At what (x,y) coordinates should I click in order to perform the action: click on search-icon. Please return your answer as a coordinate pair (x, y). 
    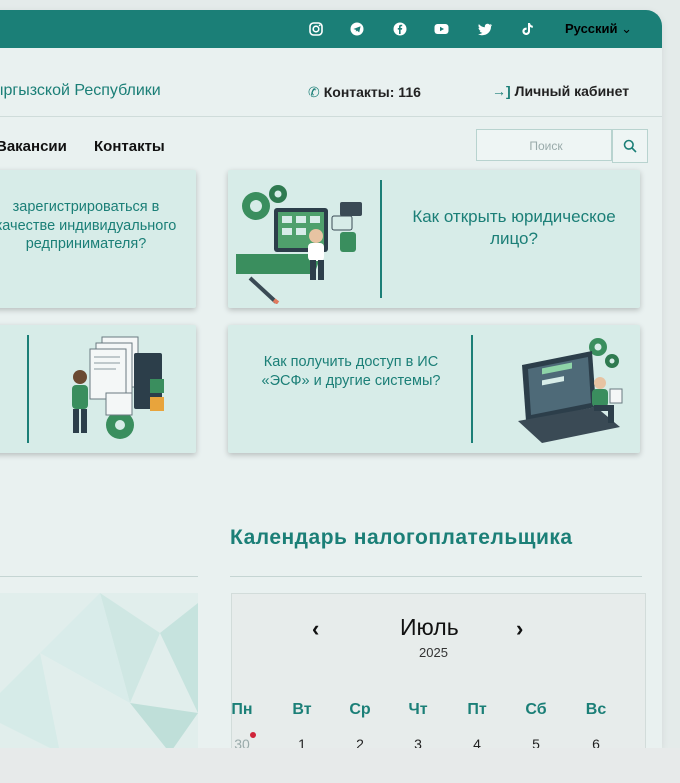
    Looking at the image, I should click on (630, 146).